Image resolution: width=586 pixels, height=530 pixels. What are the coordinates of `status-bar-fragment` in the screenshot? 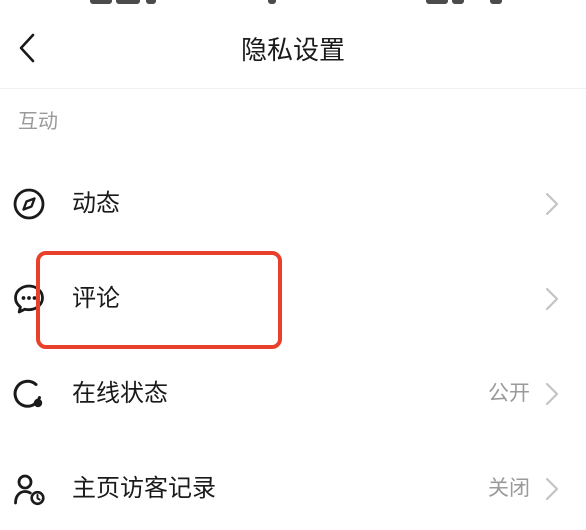 It's located at (293, 4).